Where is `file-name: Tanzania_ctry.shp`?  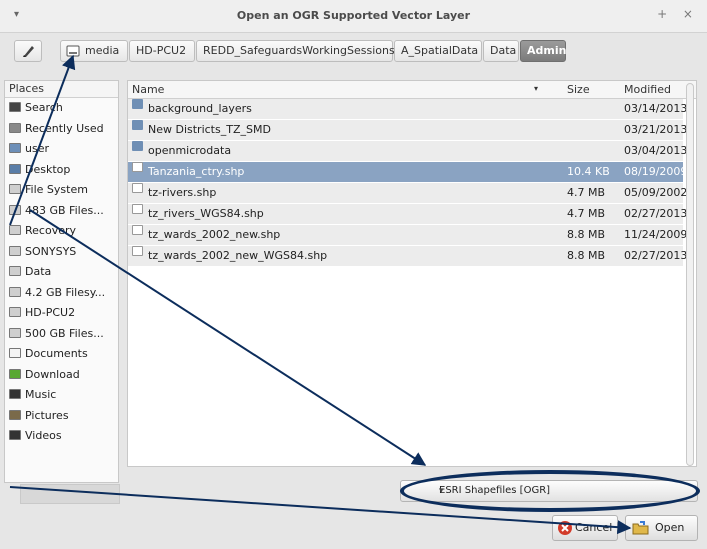 file-name: Tanzania_ctry.shp is located at coordinates (196, 171).